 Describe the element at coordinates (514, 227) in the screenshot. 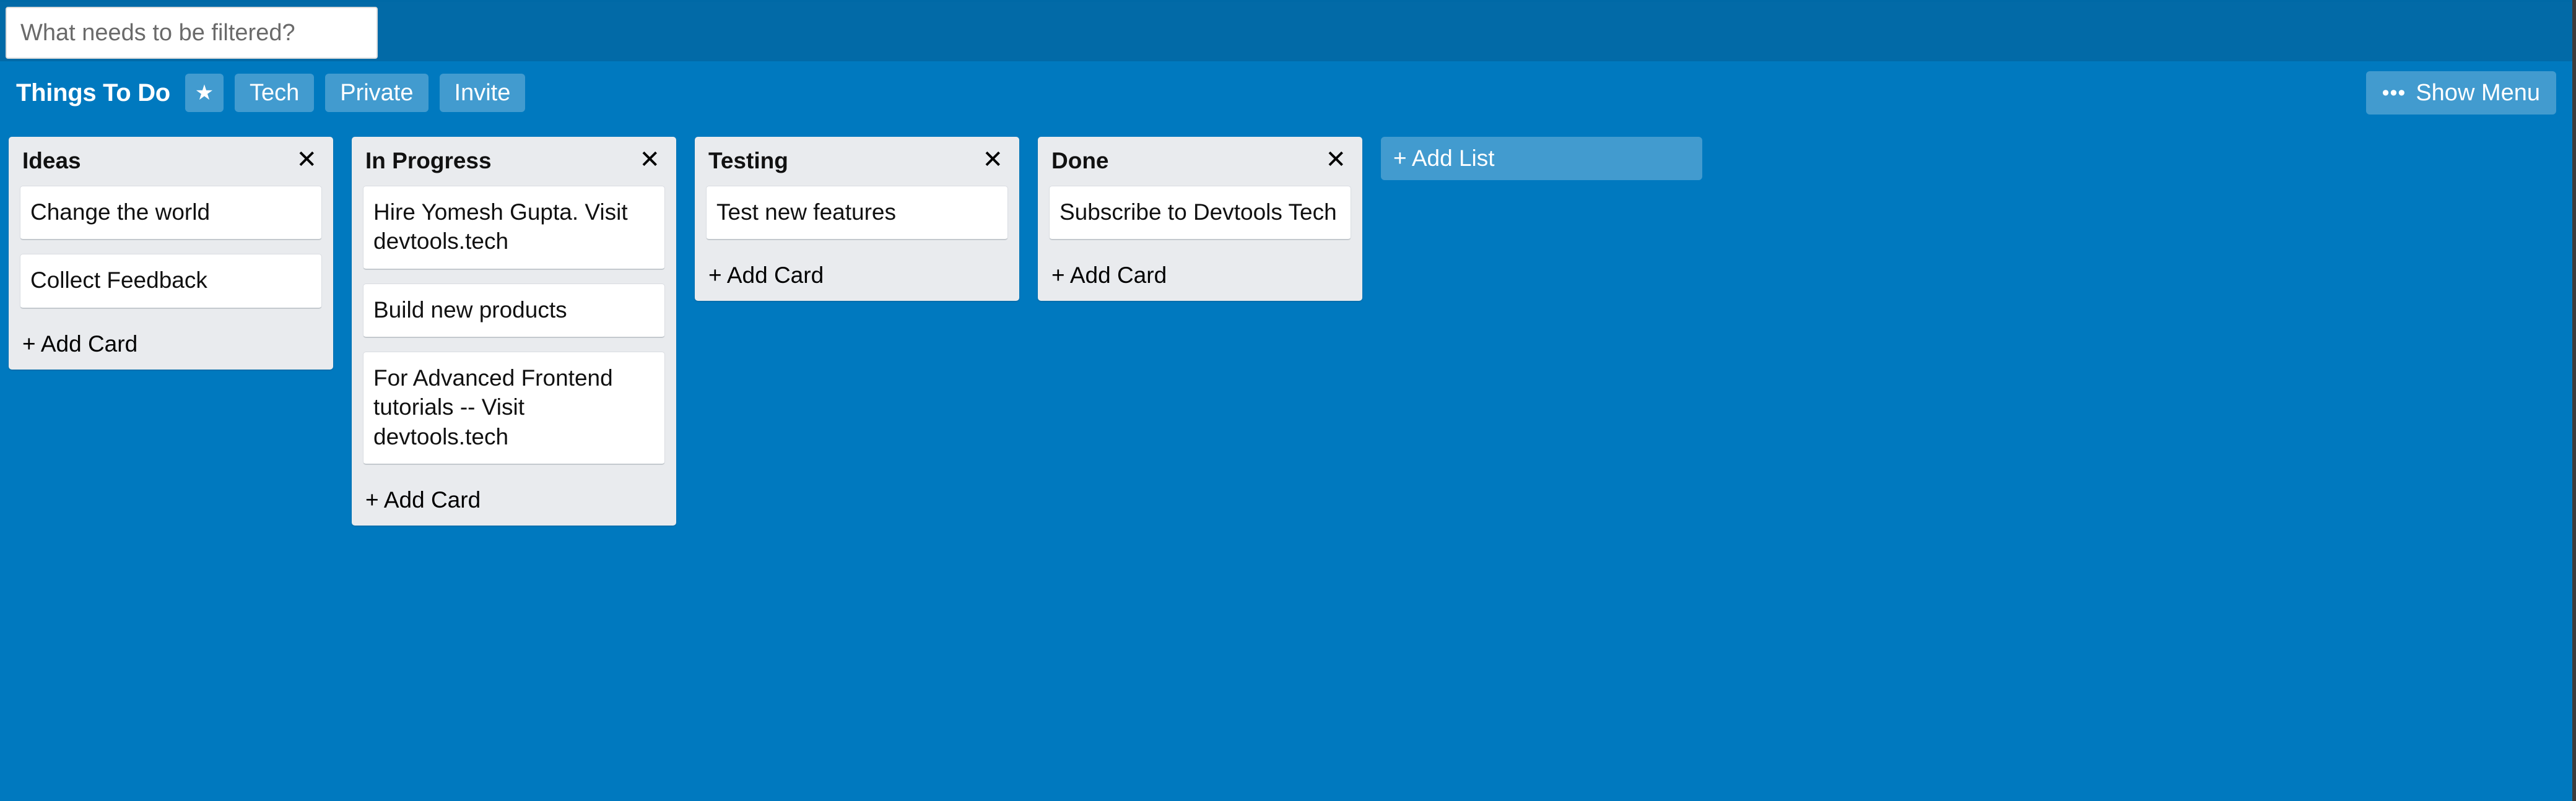

I see `board-card: Hire Yomesh Gupta. Visit devtools.tech` at that location.